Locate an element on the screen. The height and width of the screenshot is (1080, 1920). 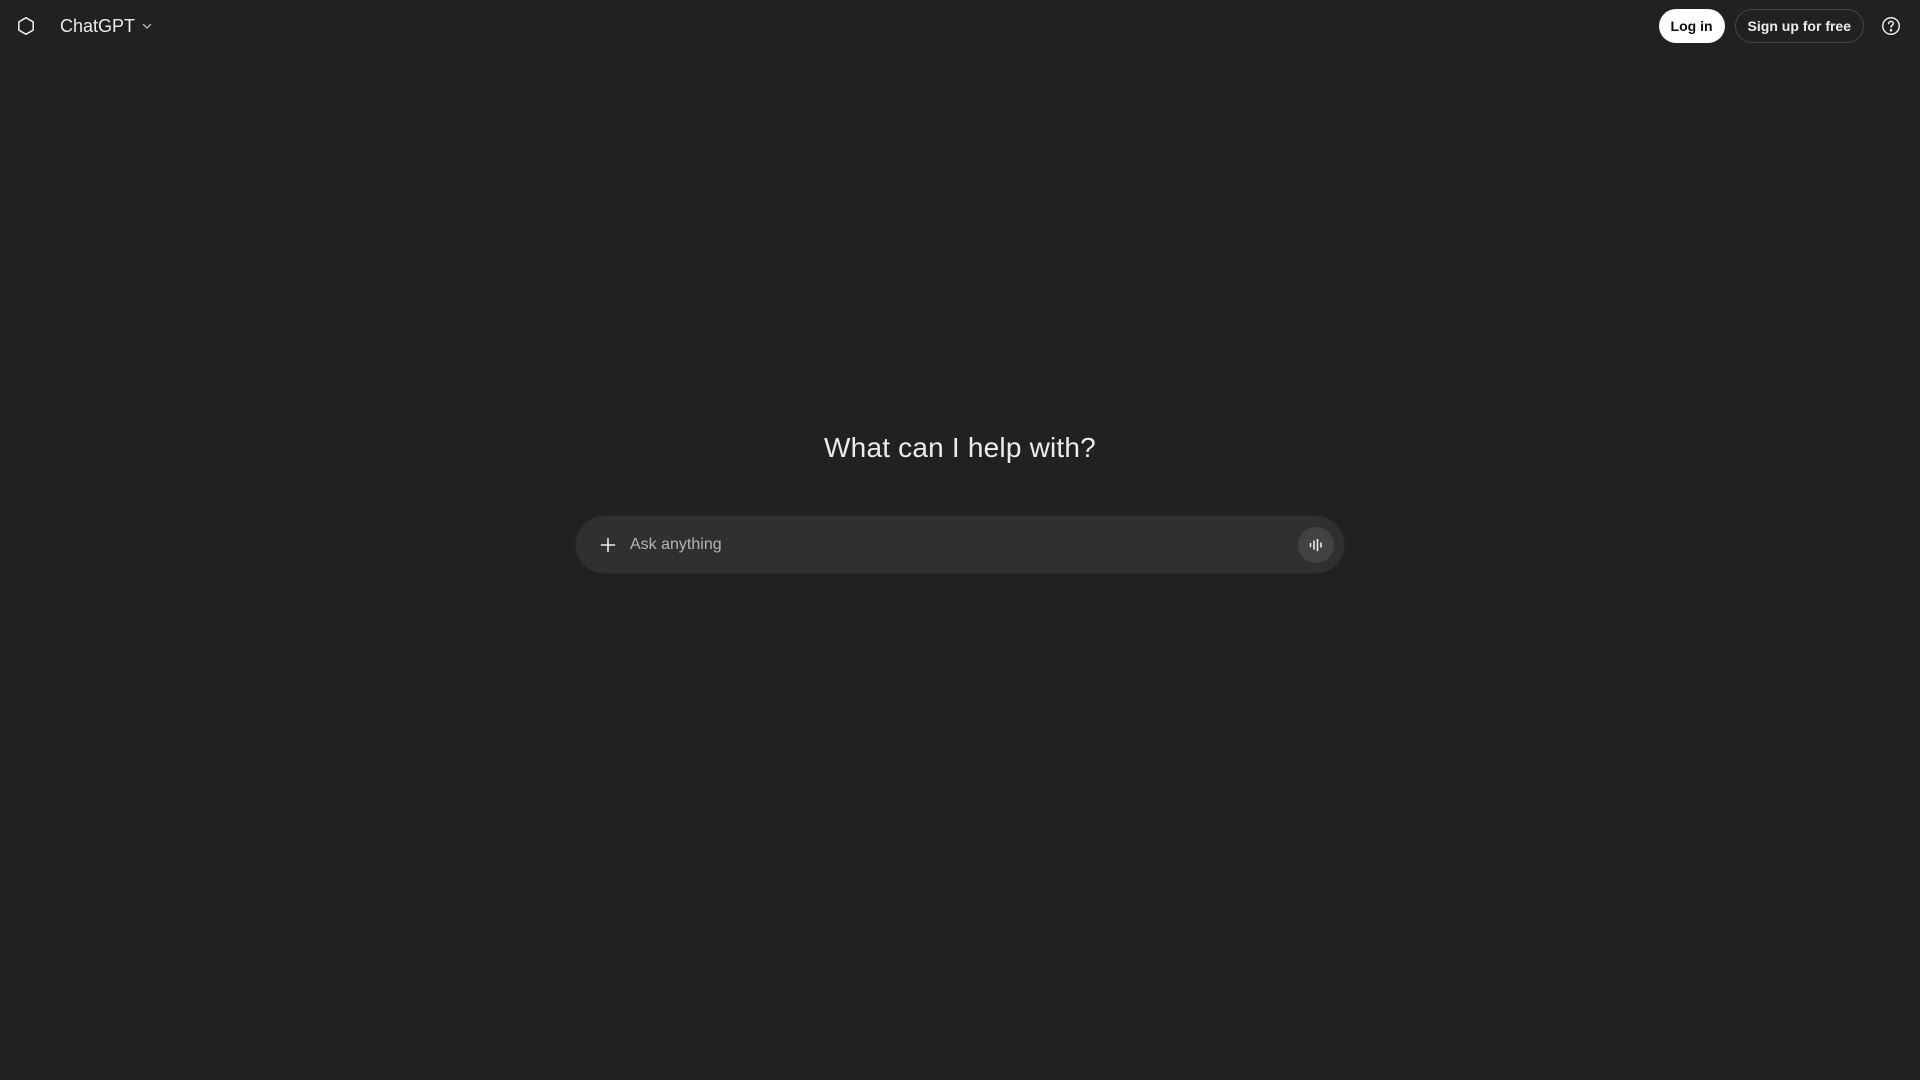
header-right: Log in Sign up for free is located at coordinates (1783, 26).